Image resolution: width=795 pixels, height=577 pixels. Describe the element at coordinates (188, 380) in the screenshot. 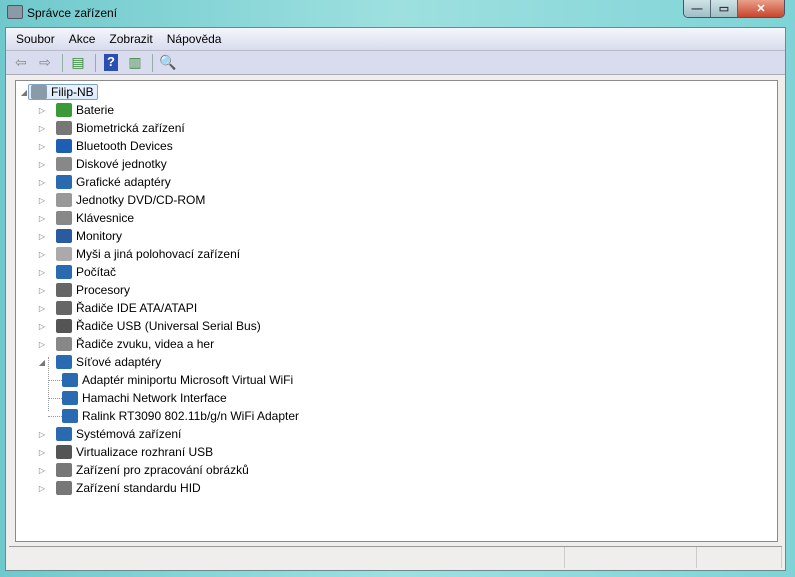

I see `tree-subitem-label: Adaptér miniportu Microsoft Virtual WiFi` at that location.